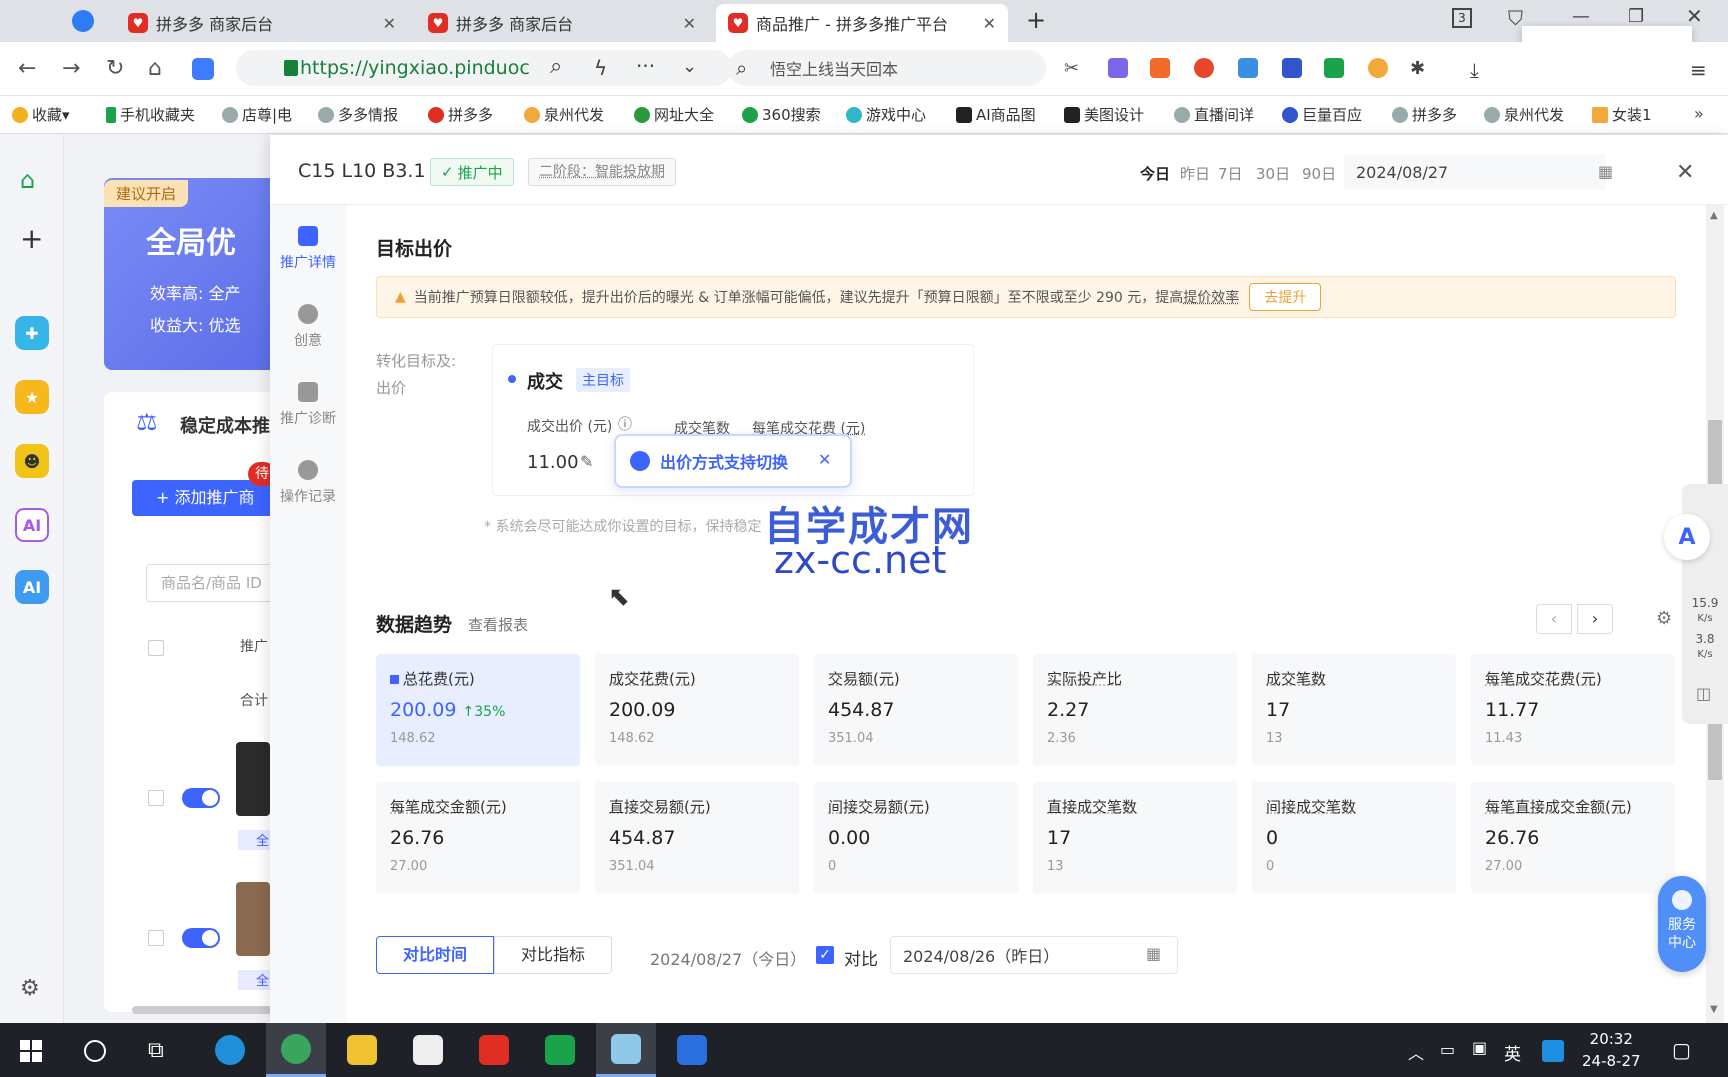  Describe the element at coordinates (1135, 838) in the screenshot. I see `metric-card: 直接成交笔数 17 13` at that location.